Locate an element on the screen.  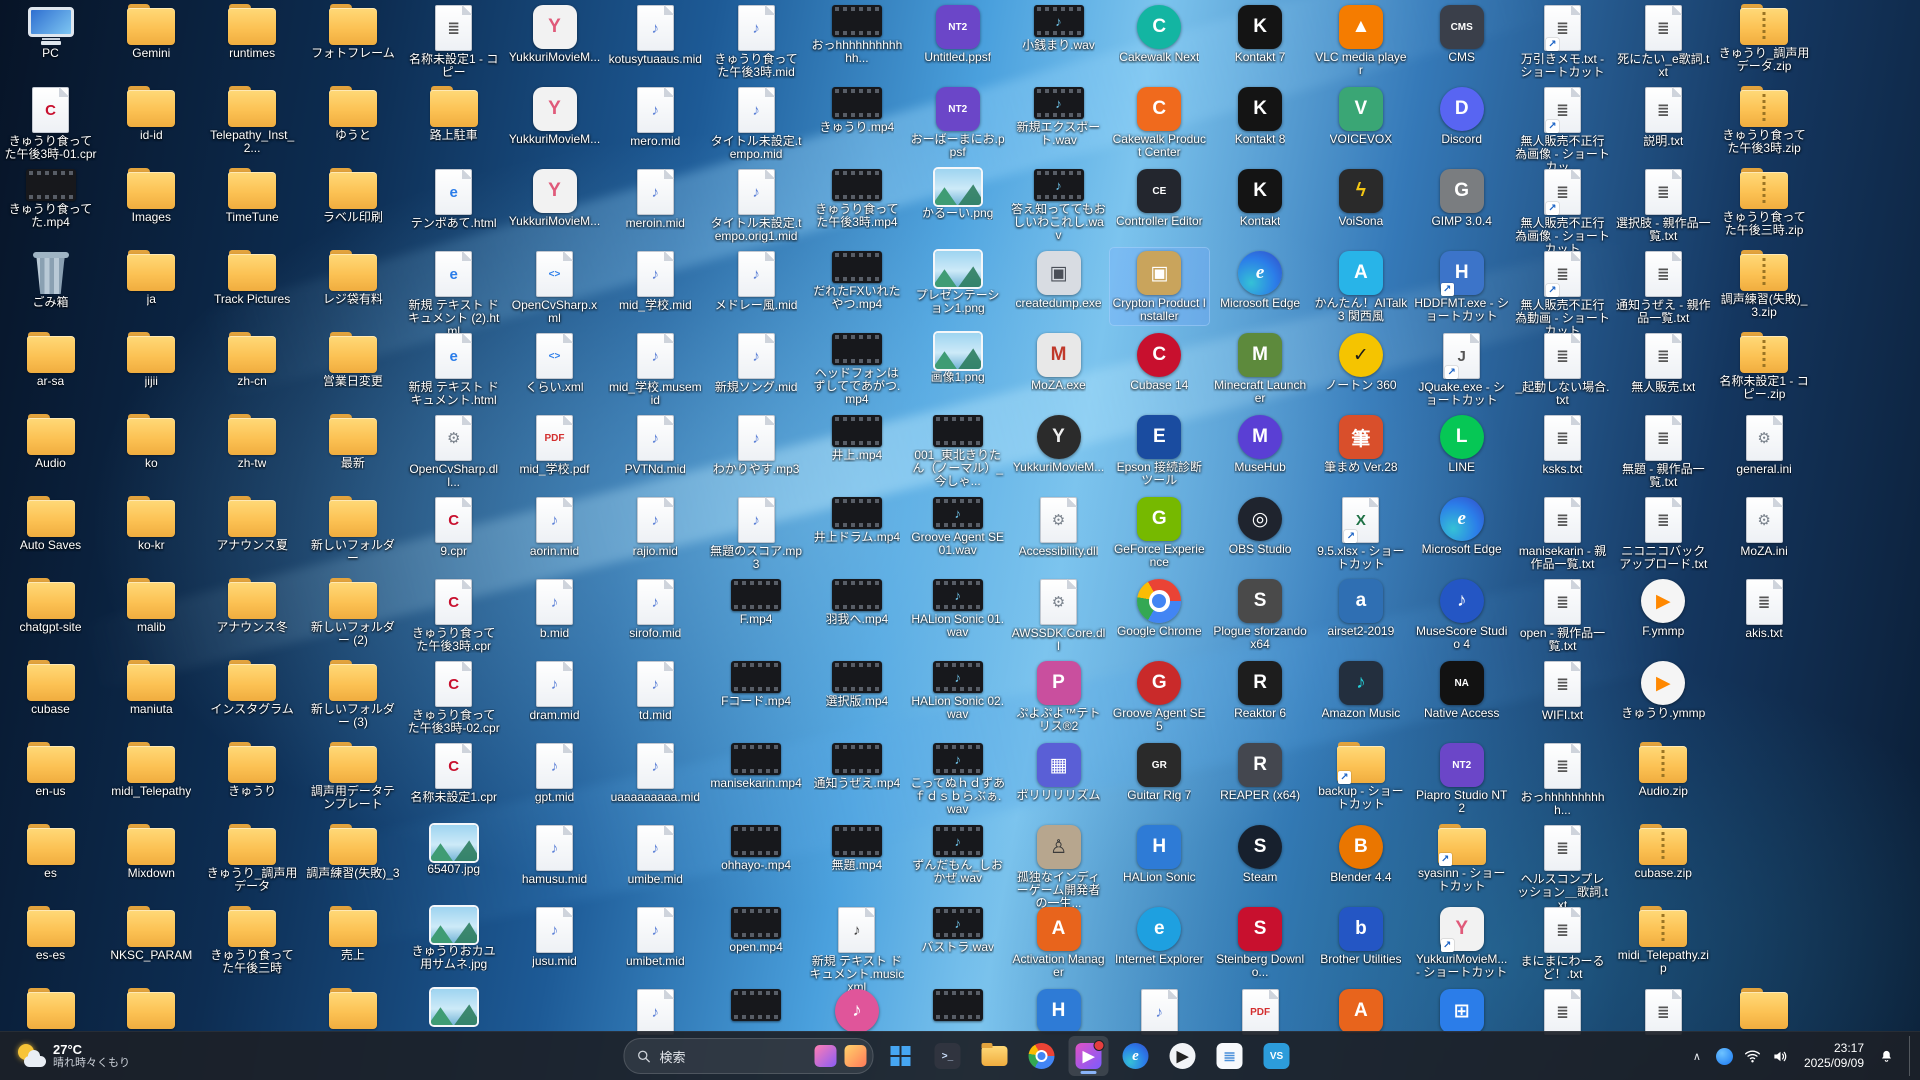
desktop-icon: きゅうり食ってた午後三時.zip is located at coordinates (1764, 202).